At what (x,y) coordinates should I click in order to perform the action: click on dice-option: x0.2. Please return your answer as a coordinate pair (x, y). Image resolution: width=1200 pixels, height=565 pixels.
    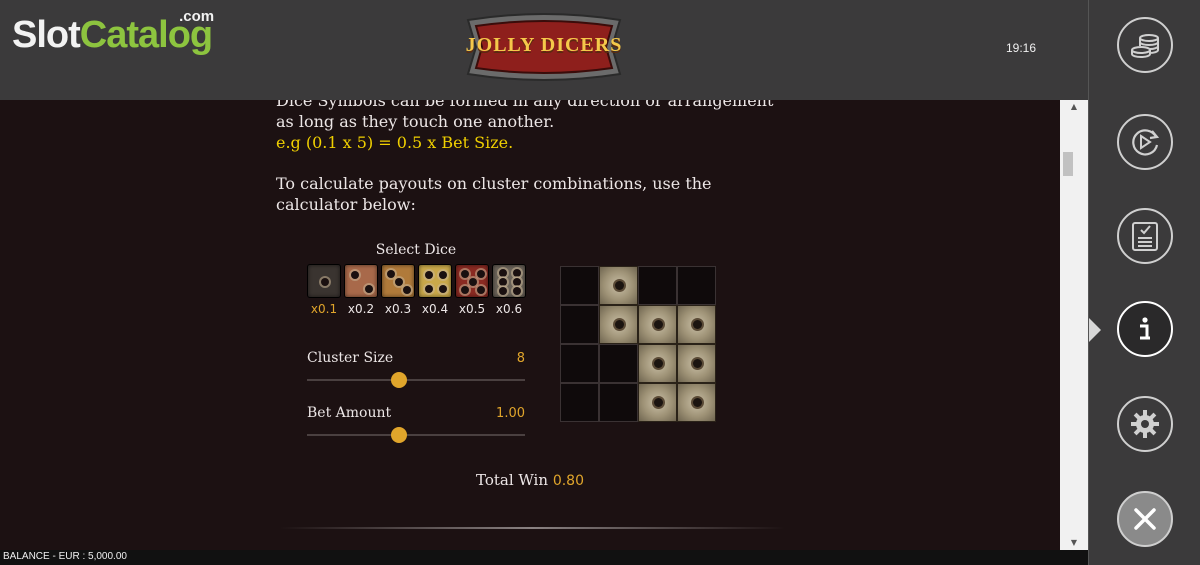
    Looking at the image, I should click on (361, 290).